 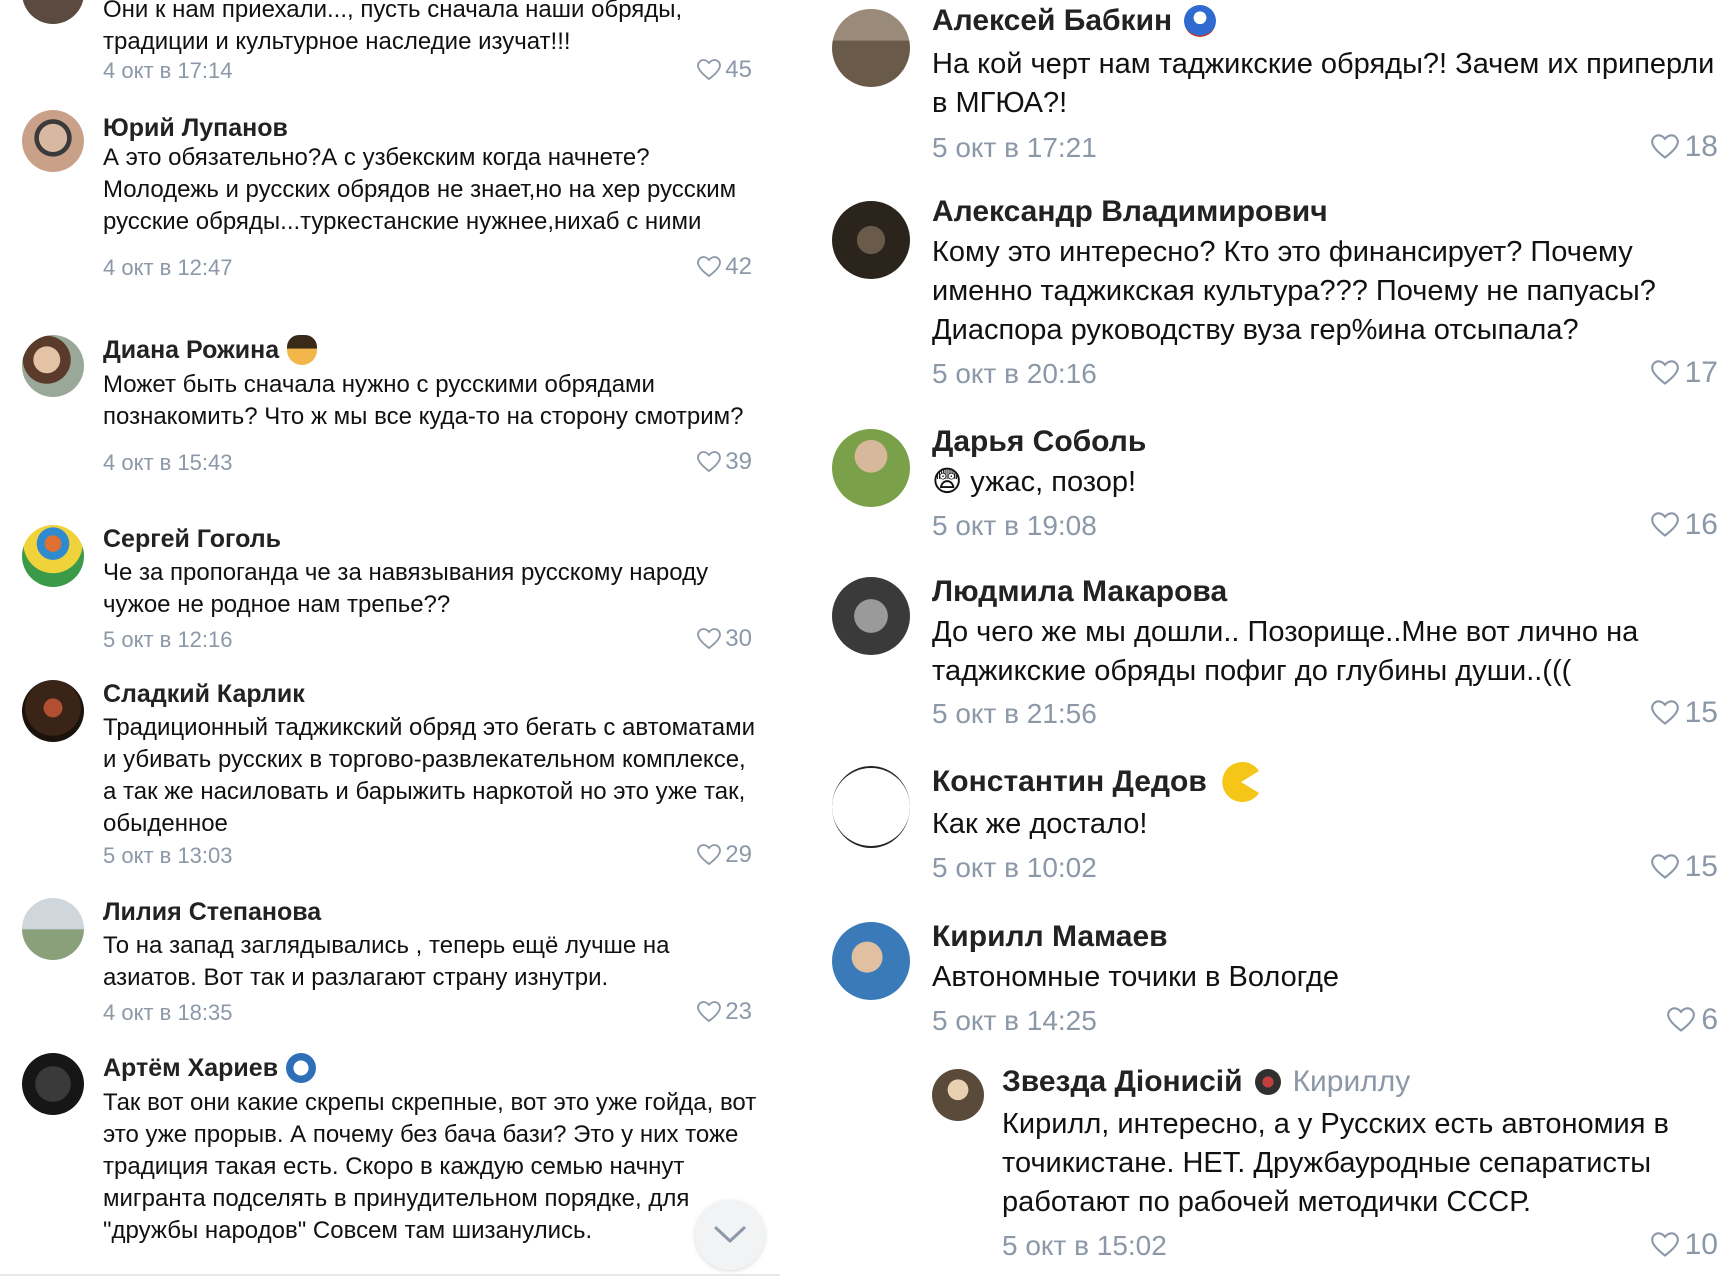 What do you see at coordinates (1079, 592) in the screenshot?
I see `comment-author: Людмила Макарова` at bounding box center [1079, 592].